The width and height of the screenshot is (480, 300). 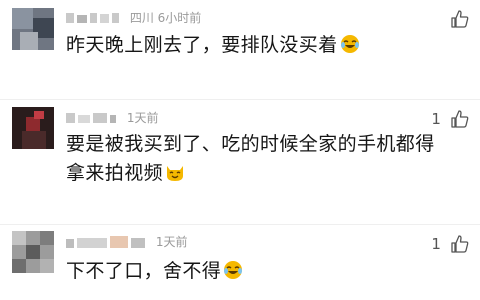 I want to click on comment-text: 昨天晚上刚去了，要排队没买着, so click(x=259, y=45).